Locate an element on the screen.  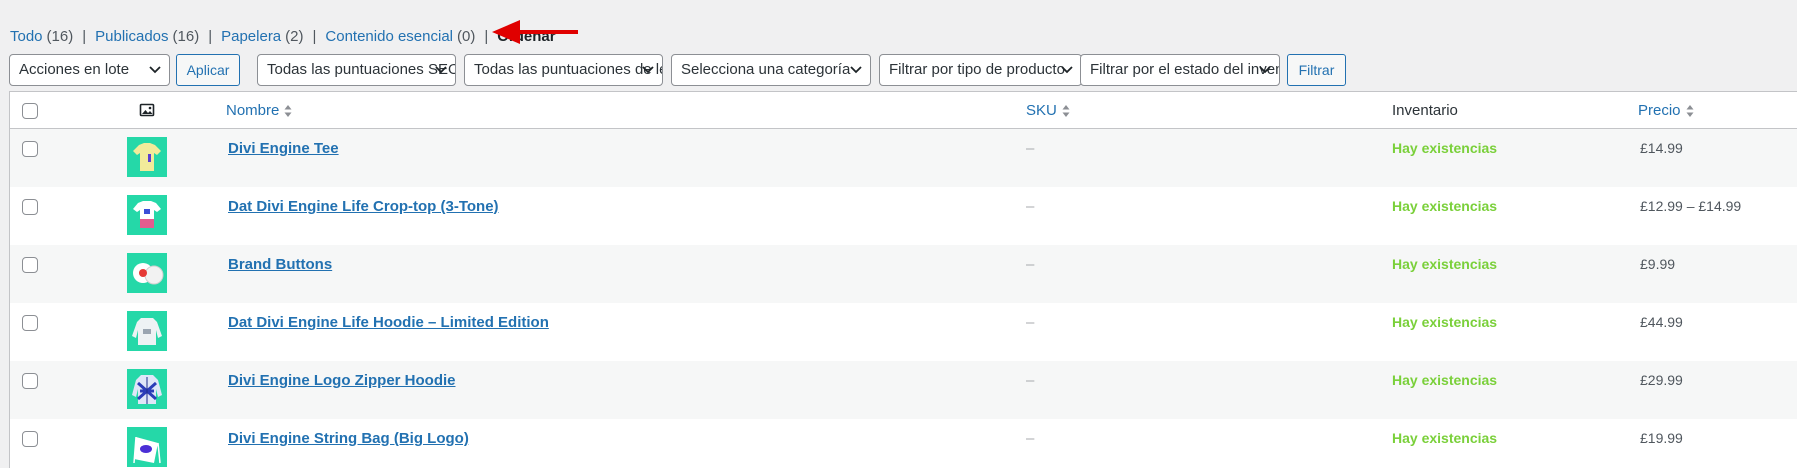
view-trash-link: Papelera is located at coordinates (251, 36).